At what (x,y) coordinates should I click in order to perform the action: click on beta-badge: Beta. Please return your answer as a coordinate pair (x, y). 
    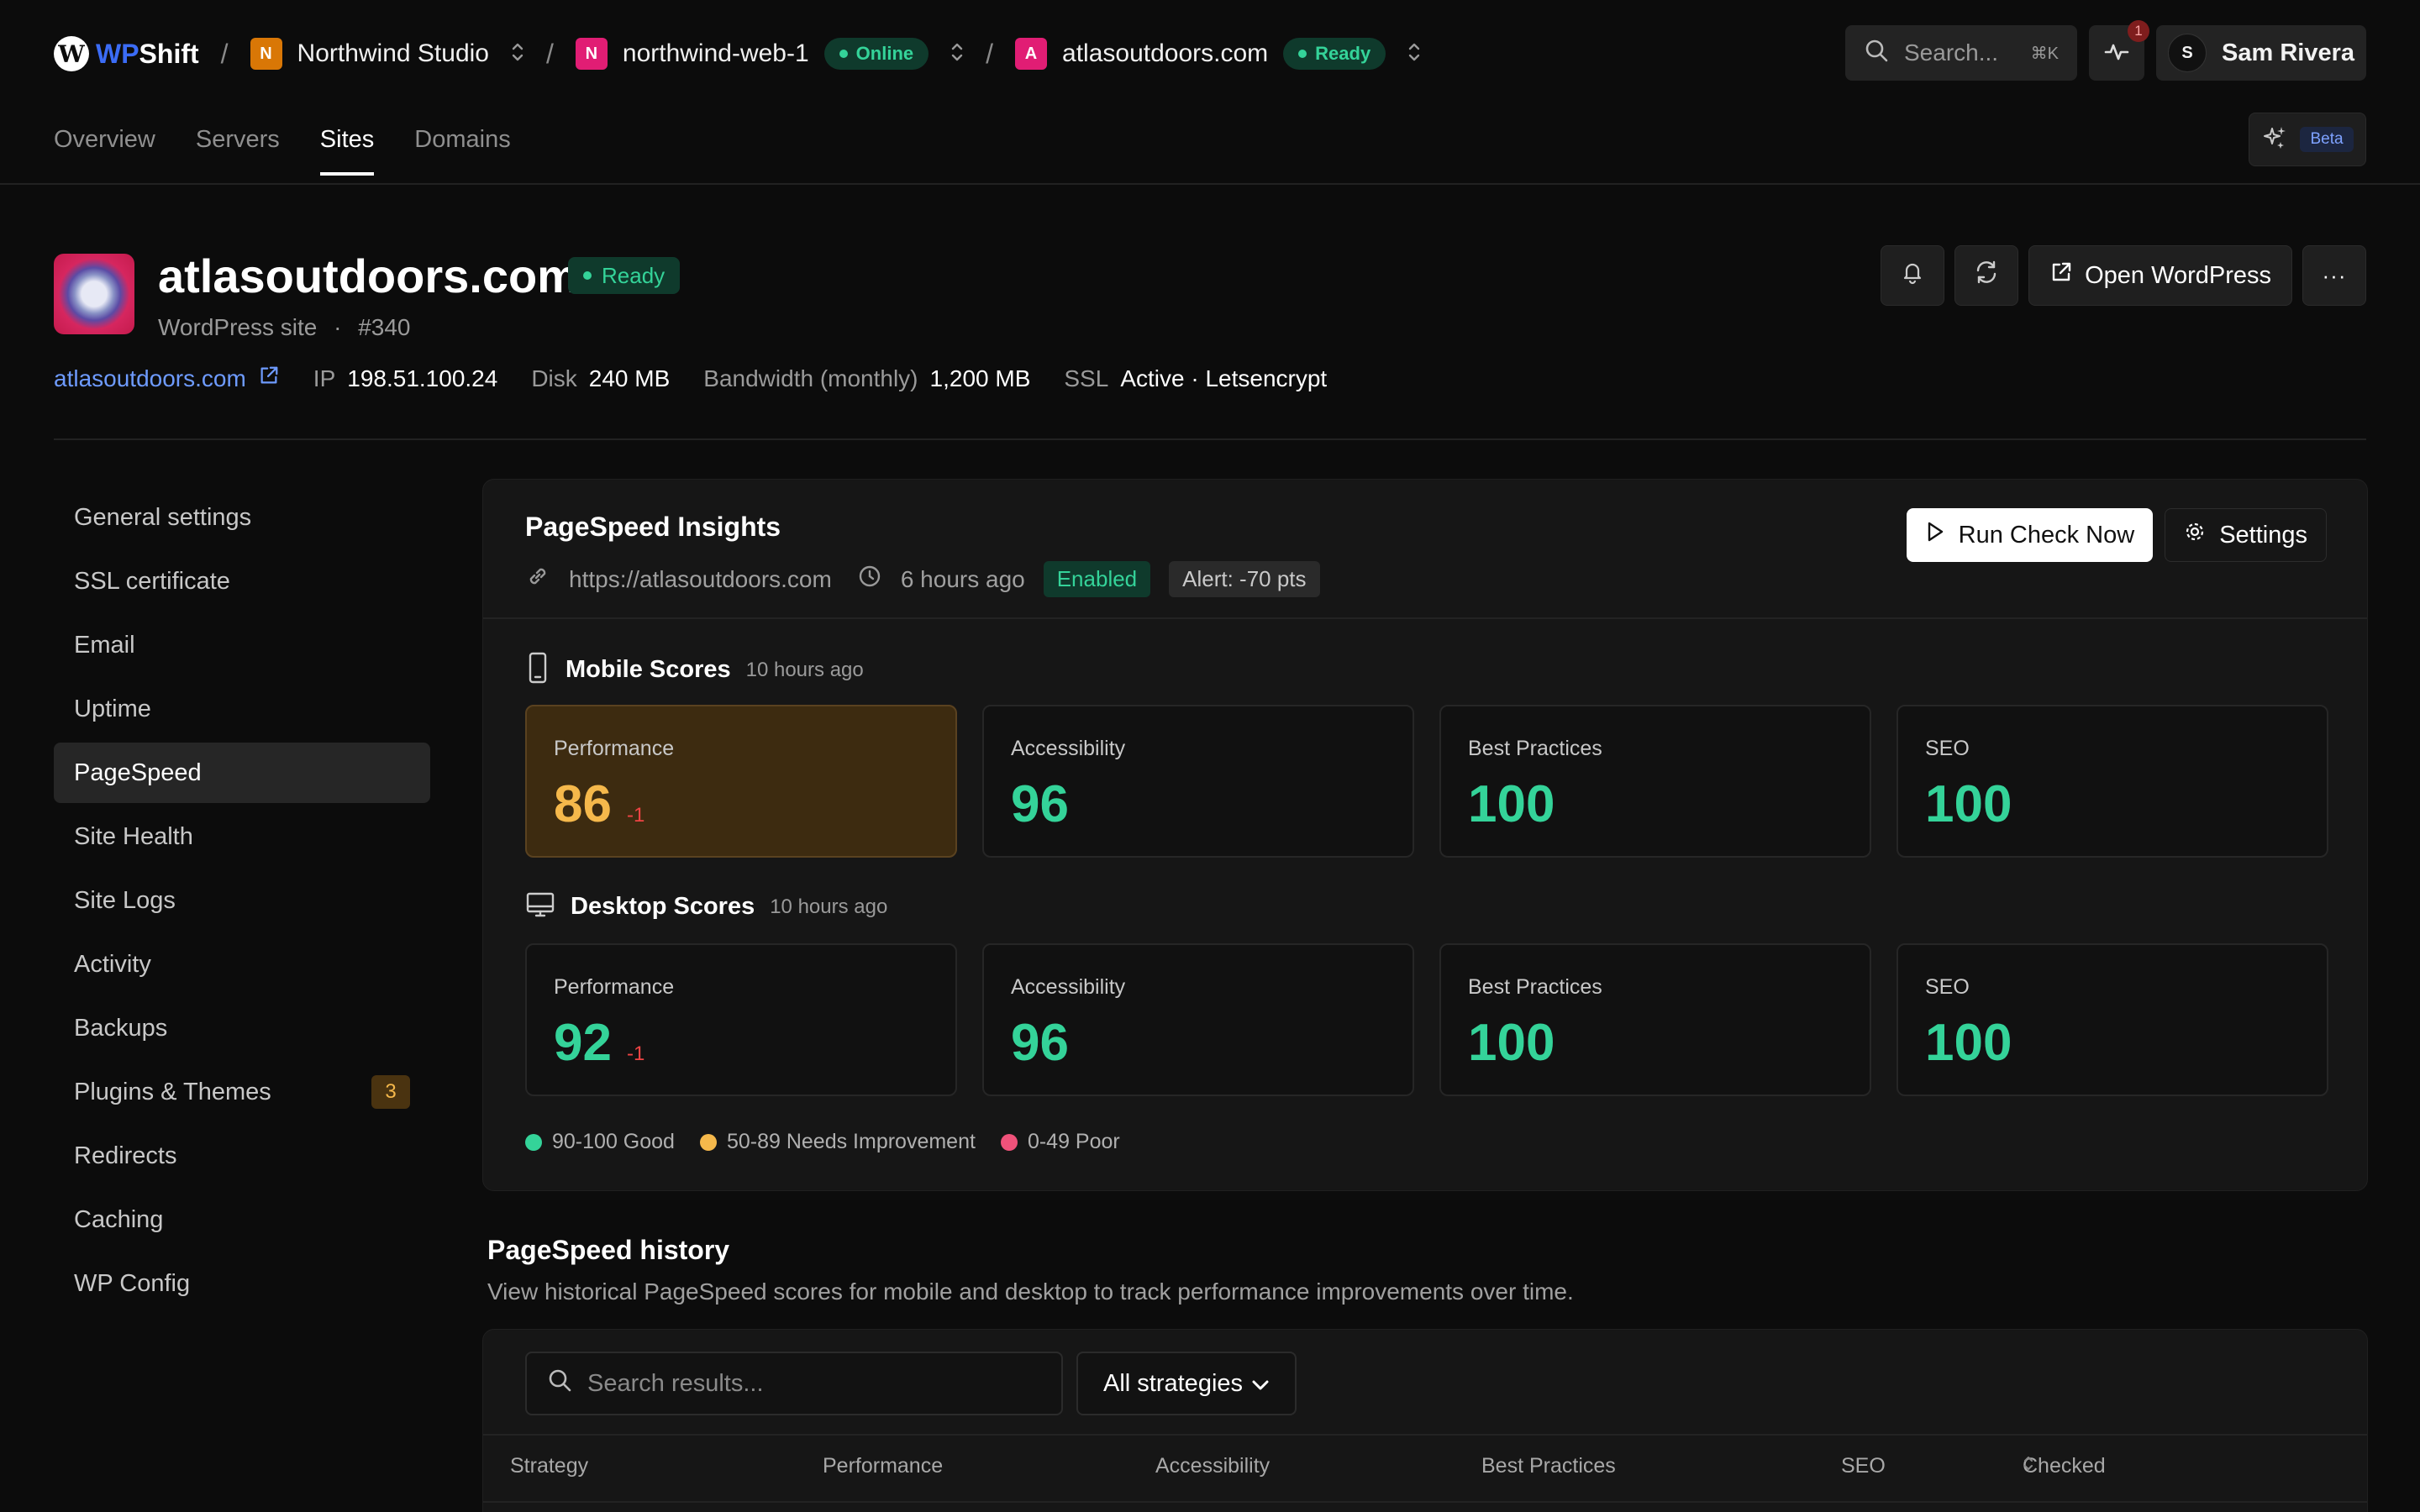
    Looking at the image, I should click on (2327, 139).